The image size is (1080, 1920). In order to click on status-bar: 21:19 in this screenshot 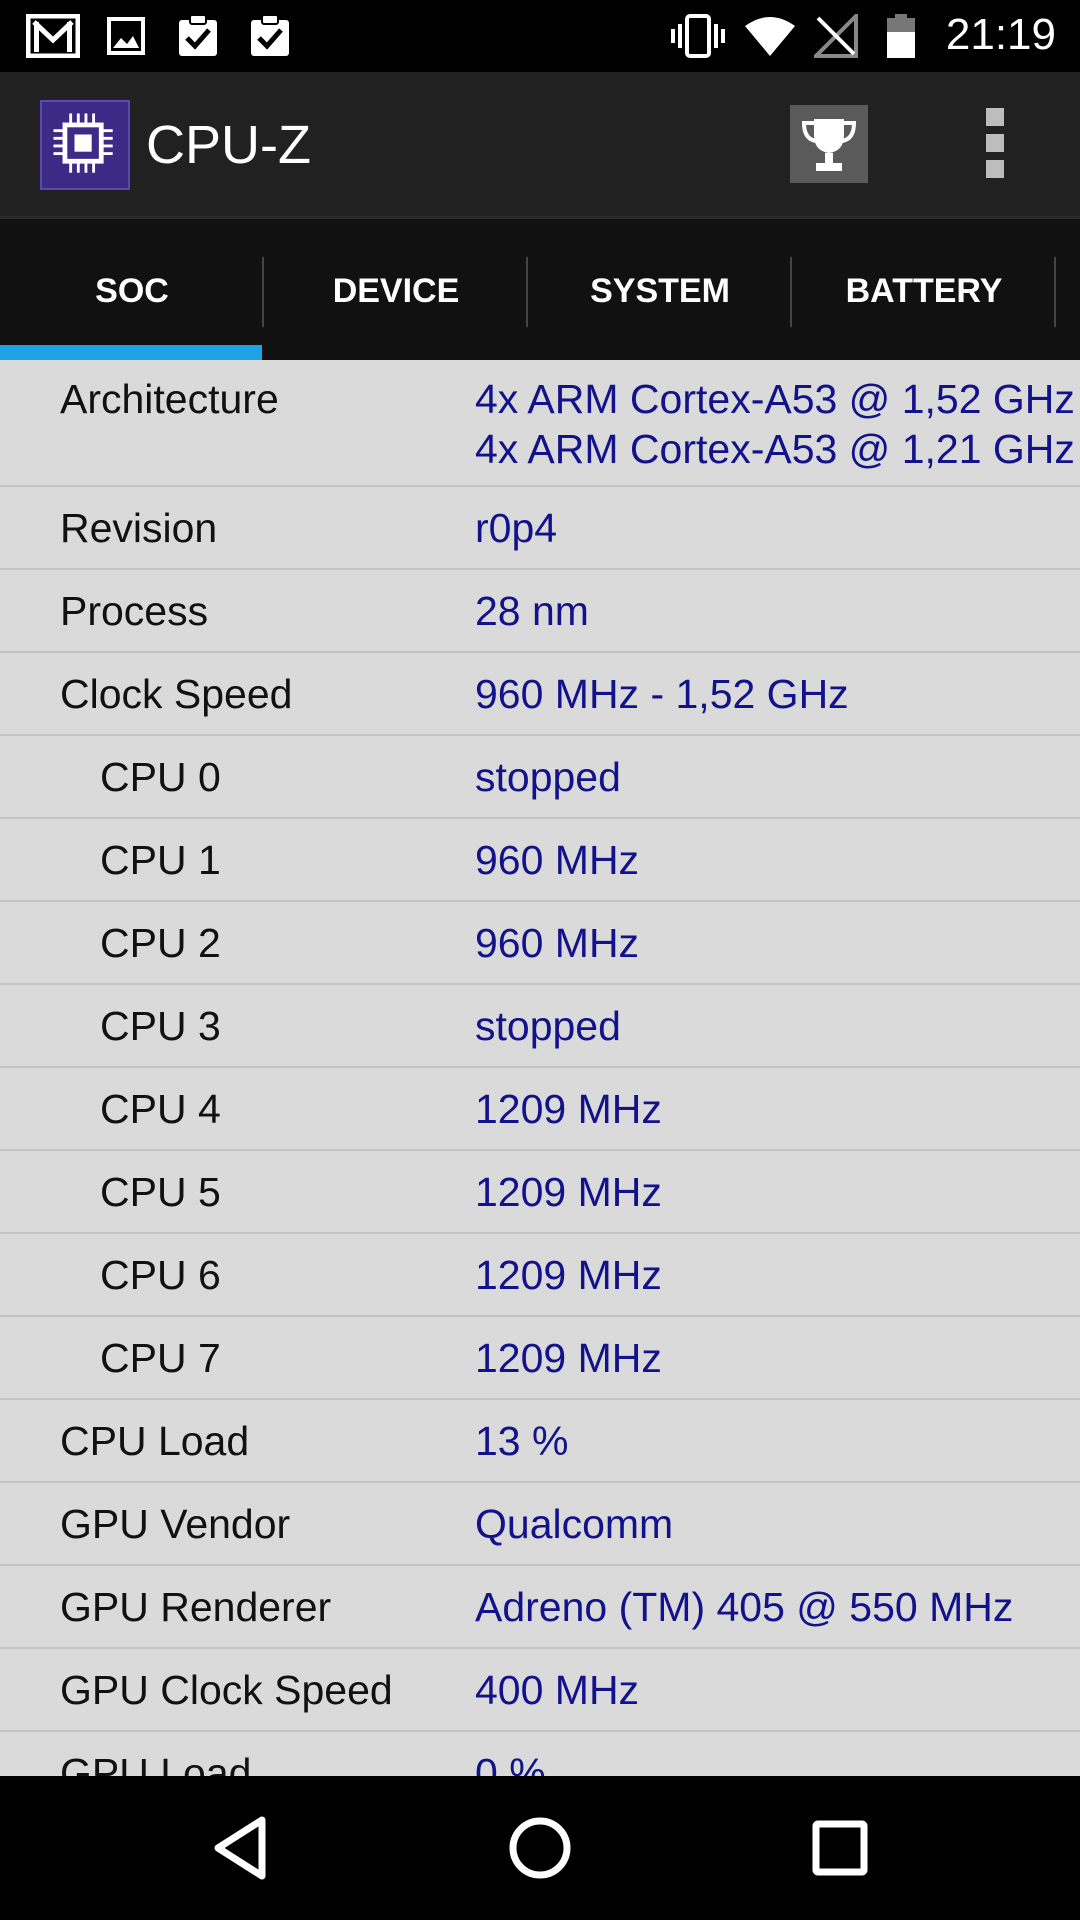, I will do `click(540, 36)`.